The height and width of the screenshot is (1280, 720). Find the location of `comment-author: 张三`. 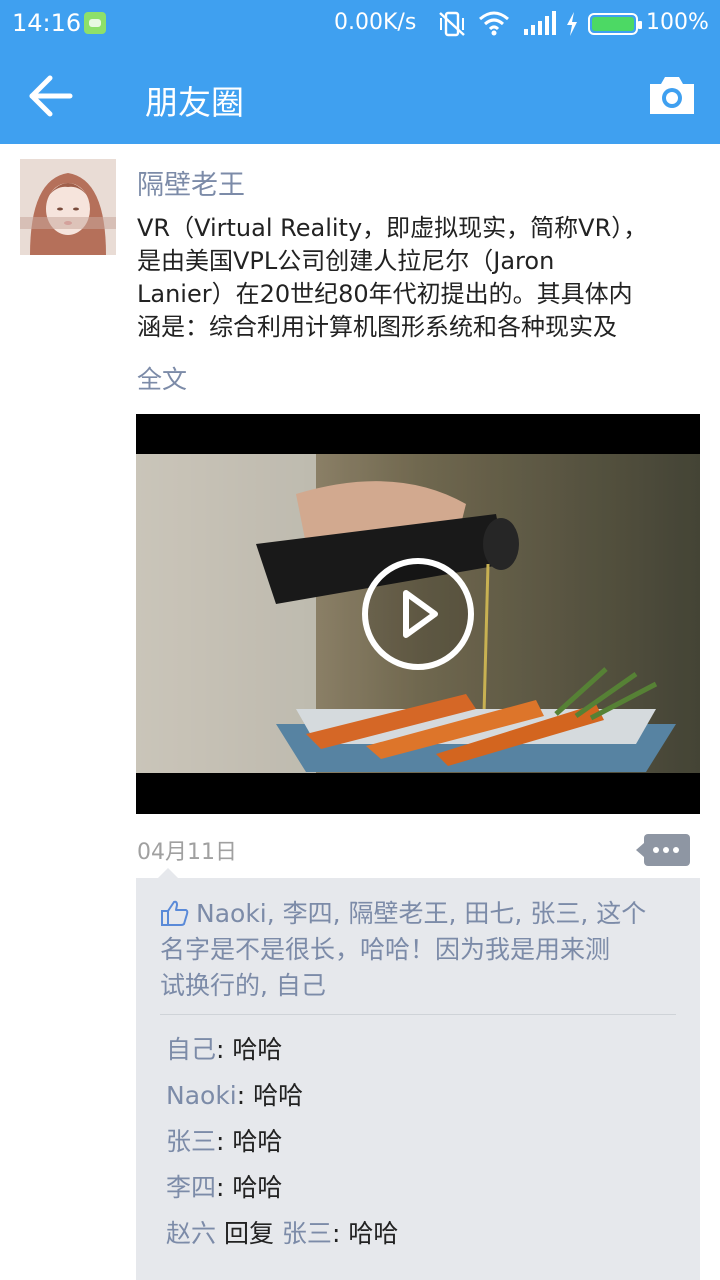

comment-author: 张三 is located at coordinates (191, 1141).